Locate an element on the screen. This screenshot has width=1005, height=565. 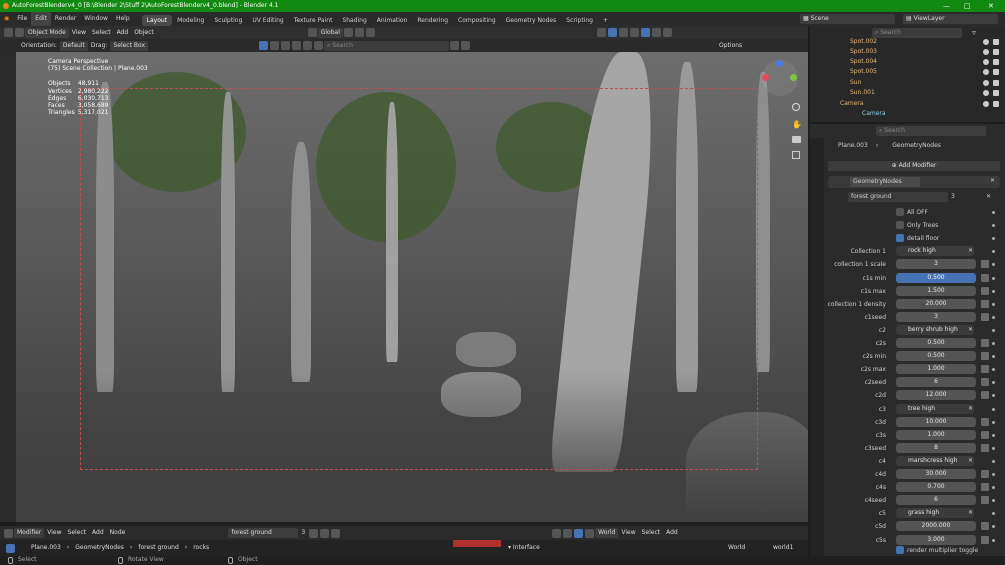
number-field: 30.000 is located at coordinates (936, 474).